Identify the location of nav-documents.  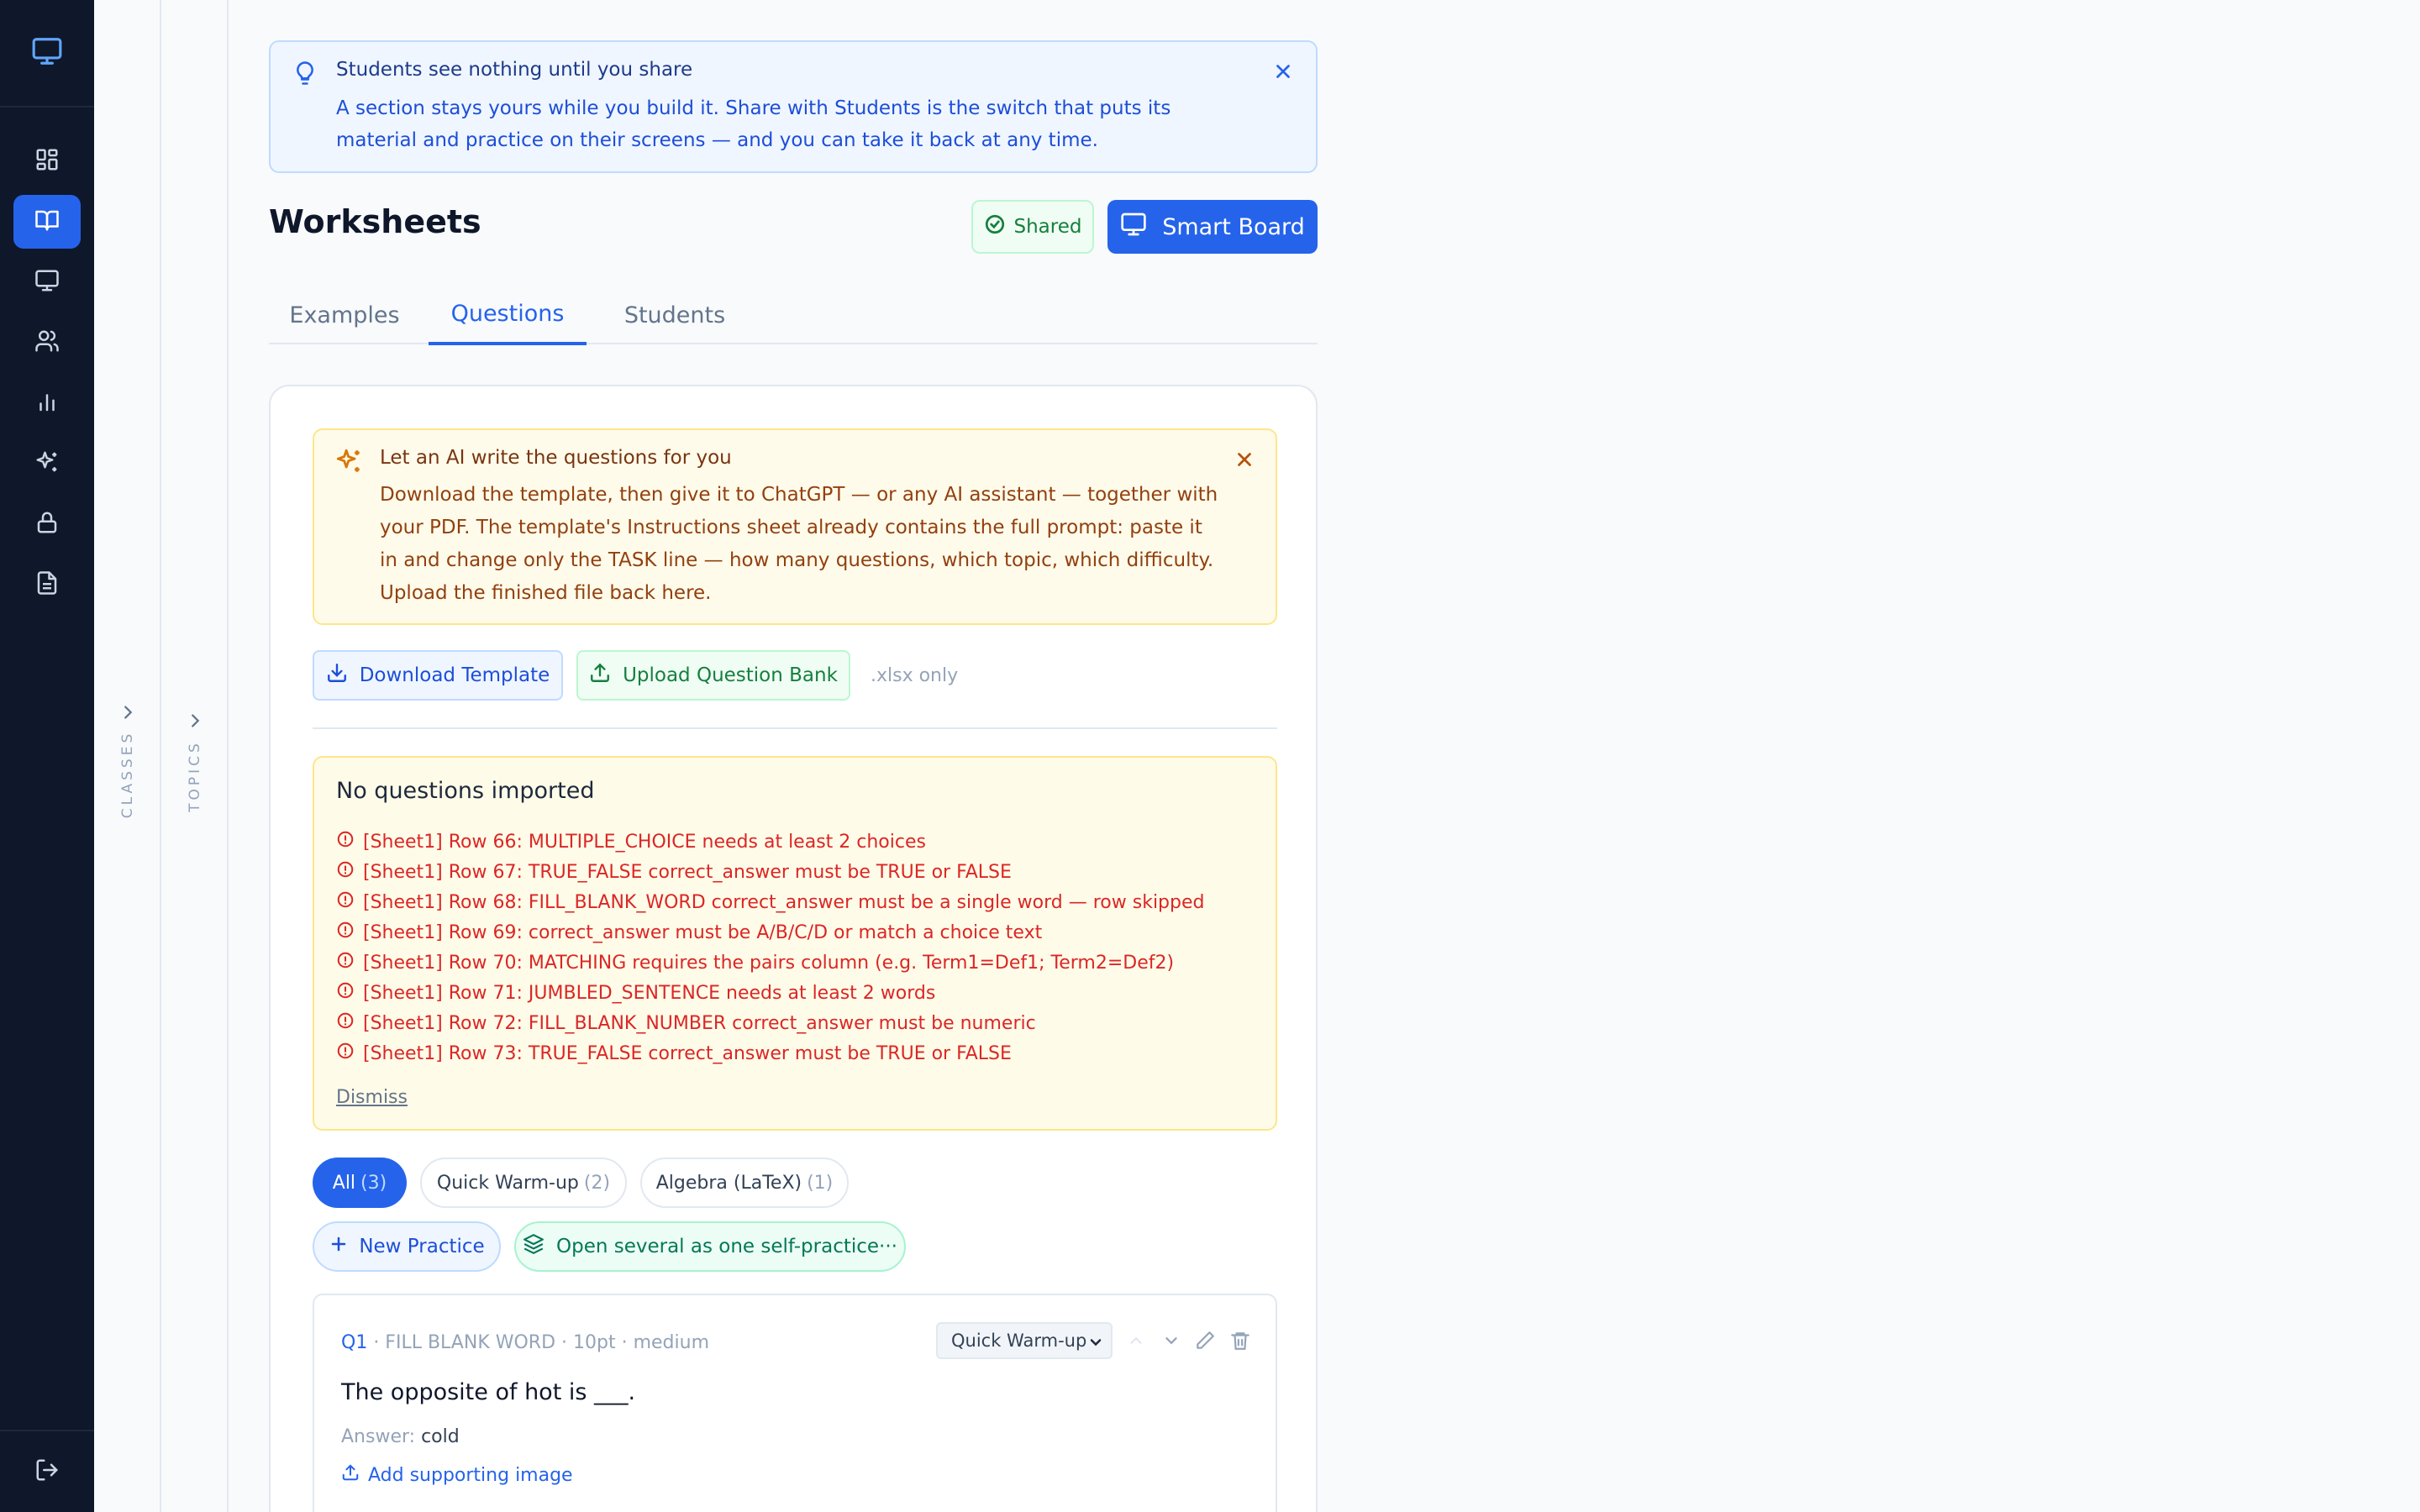
(47, 585).